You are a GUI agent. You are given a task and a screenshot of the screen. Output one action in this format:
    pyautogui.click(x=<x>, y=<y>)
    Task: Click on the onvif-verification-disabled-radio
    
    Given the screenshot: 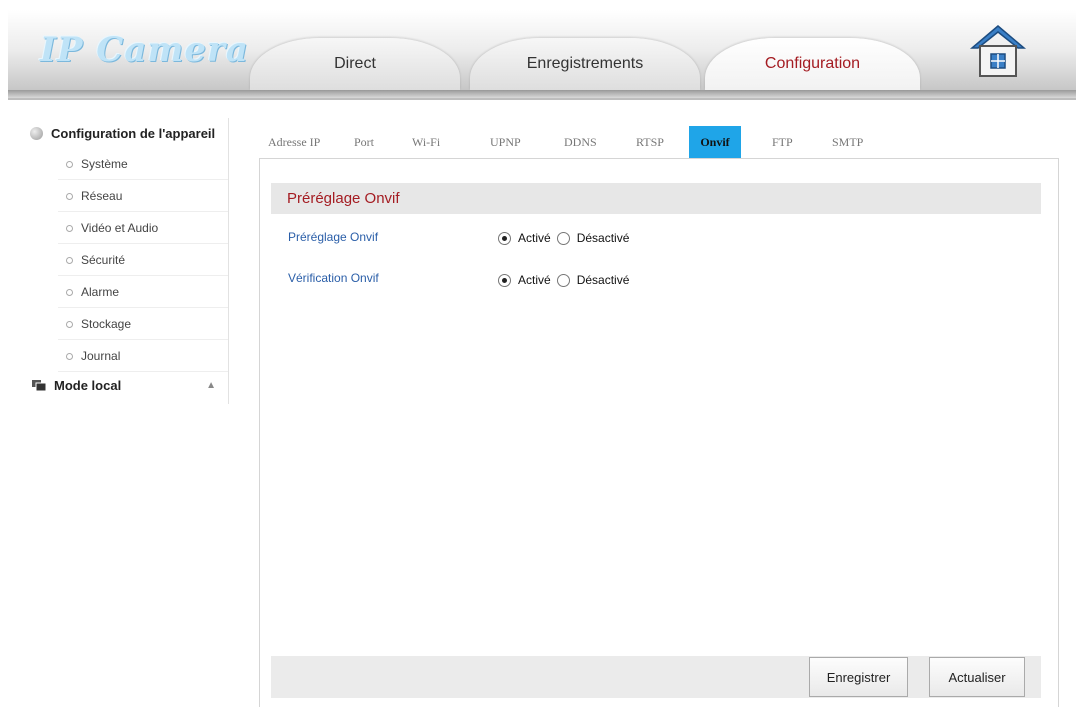 What is the action you would take?
    pyautogui.click(x=563, y=280)
    